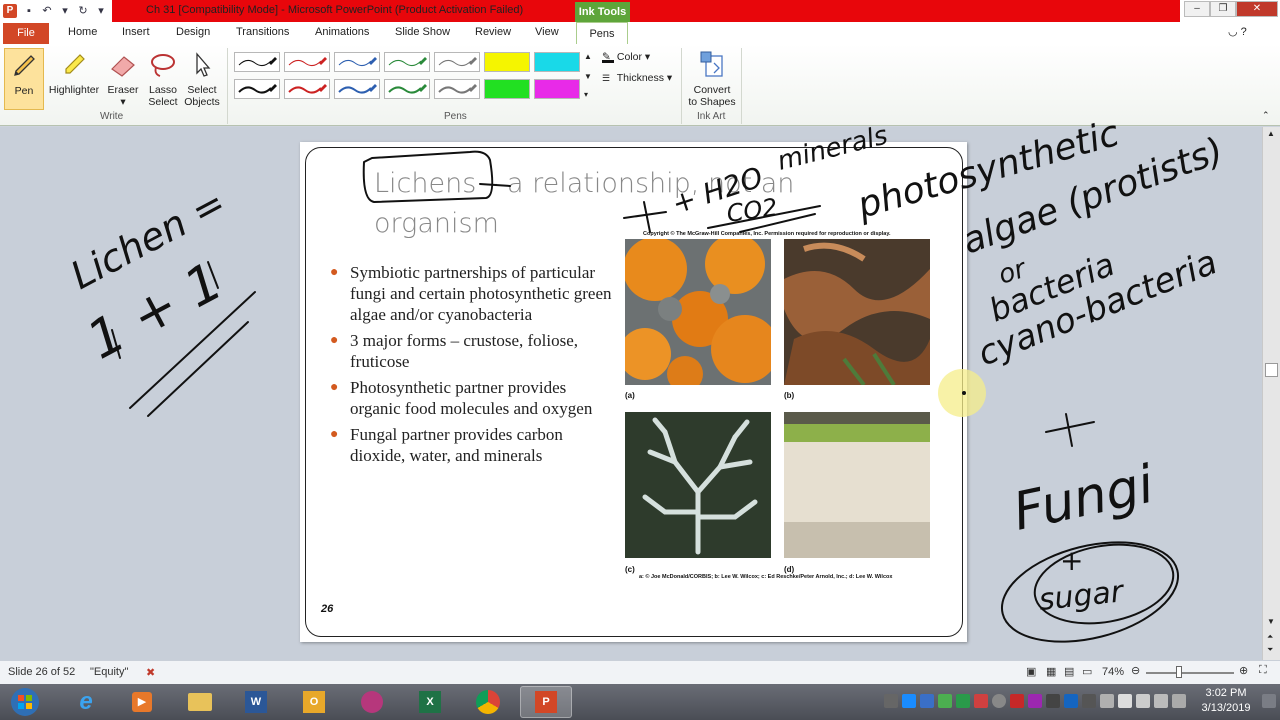 This screenshot has width=1280, height=720. I want to click on zoom-level: 74%, so click(1113, 672).